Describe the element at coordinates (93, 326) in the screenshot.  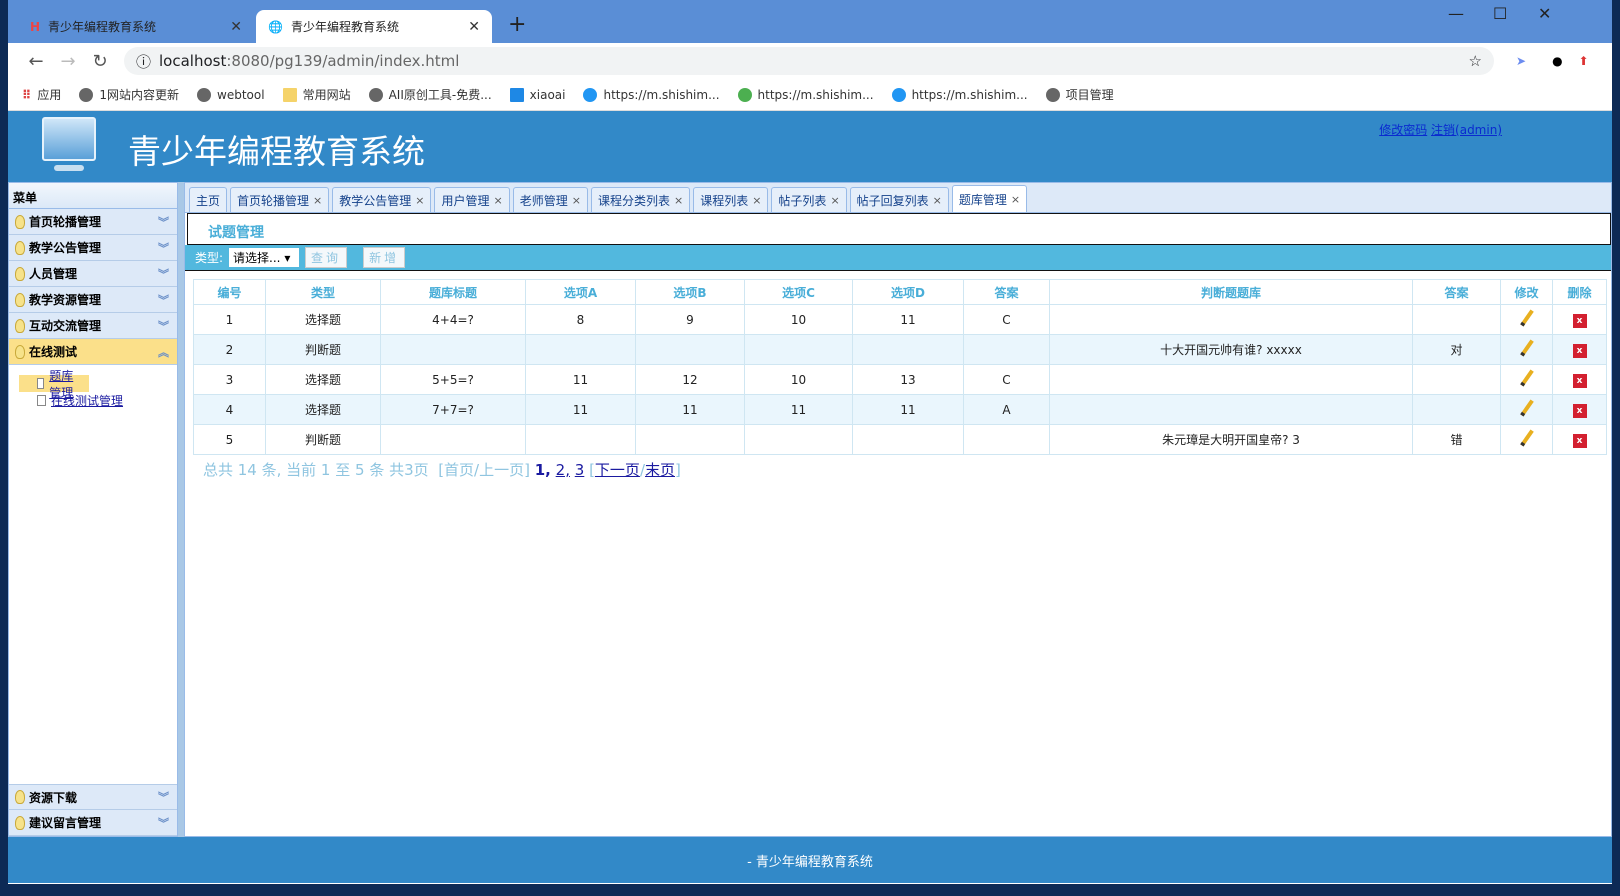
I see `sidebar-group: 互动交流管理 ︾` at that location.